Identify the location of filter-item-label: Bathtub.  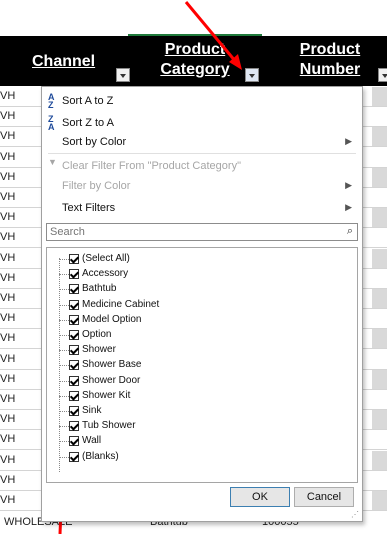
(99, 289).